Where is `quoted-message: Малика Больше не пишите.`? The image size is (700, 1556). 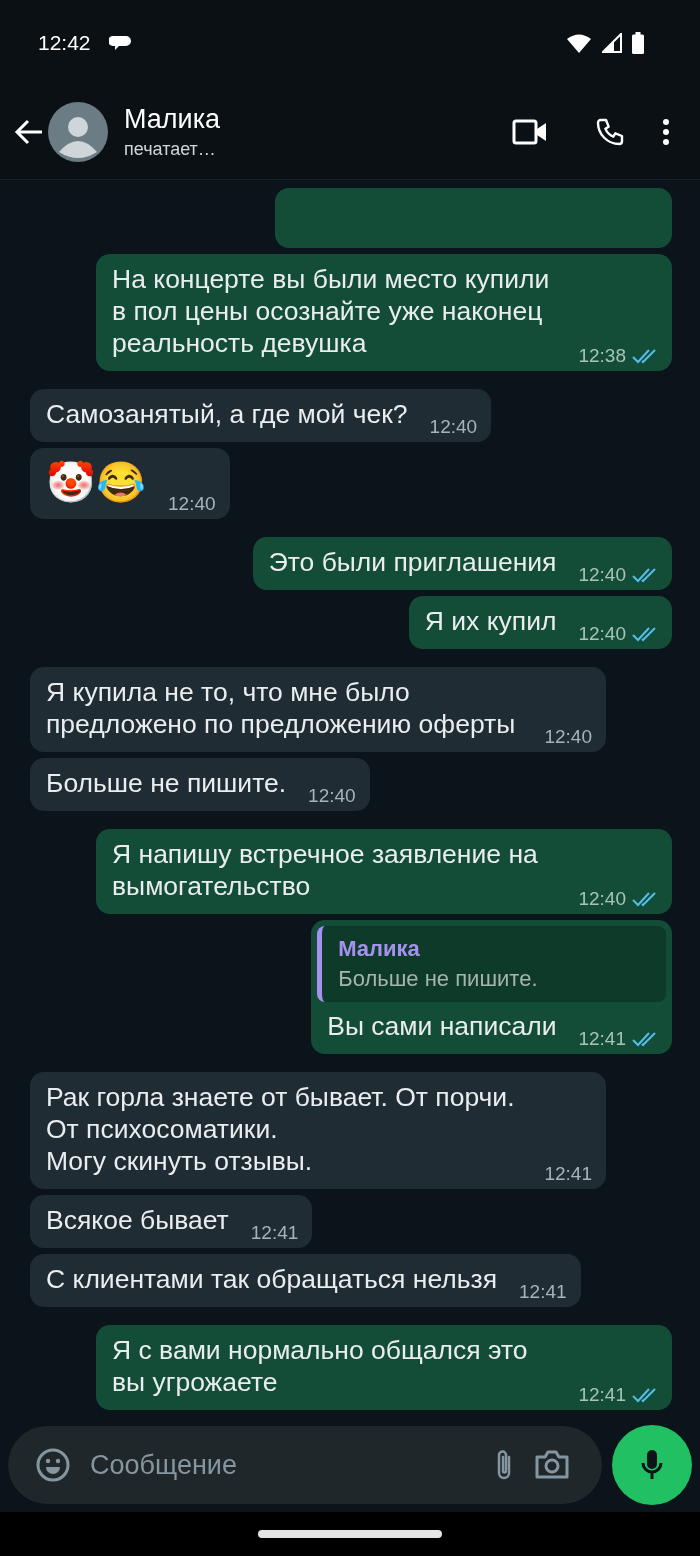 quoted-message: Малика Больше не пишите. is located at coordinates (491, 964).